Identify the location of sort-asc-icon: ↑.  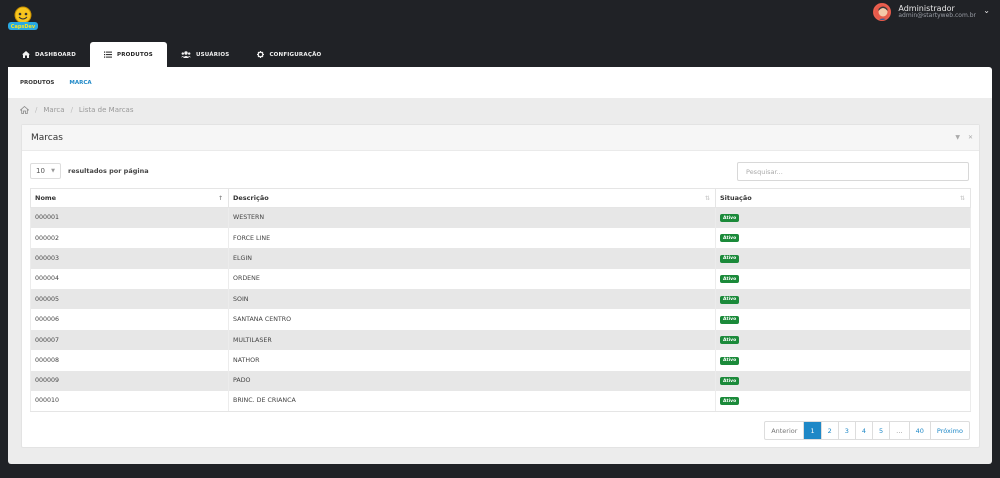
(220, 198).